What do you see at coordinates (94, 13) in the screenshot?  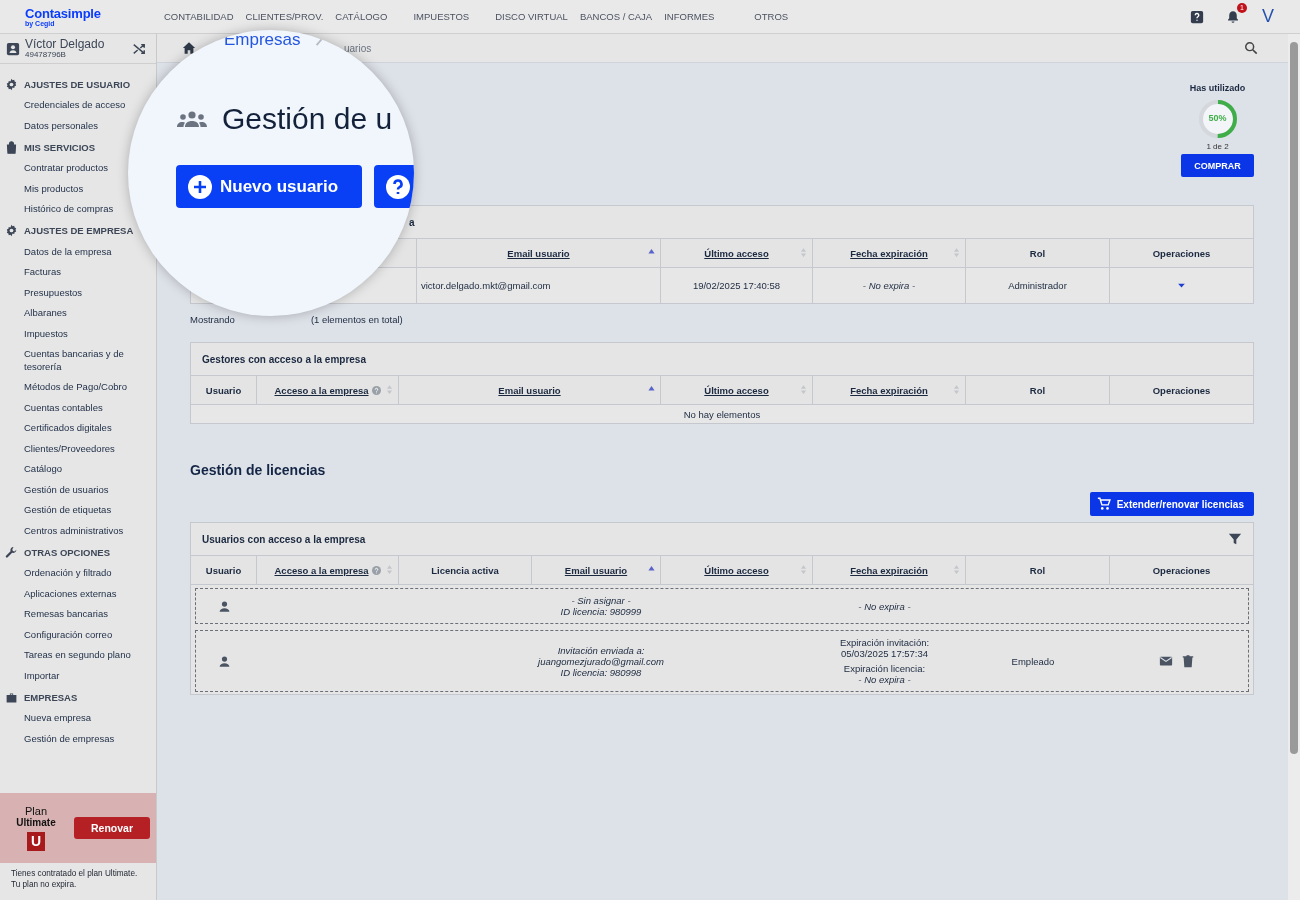 I see `brand-logo: Contasimple` at bounding box center [94, 13].